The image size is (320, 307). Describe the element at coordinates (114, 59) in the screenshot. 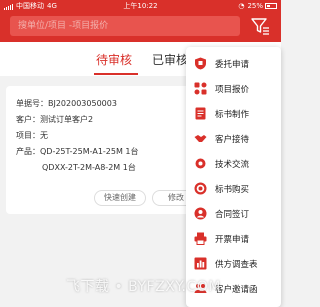

I see `tab-pending: 待审核` at that location.